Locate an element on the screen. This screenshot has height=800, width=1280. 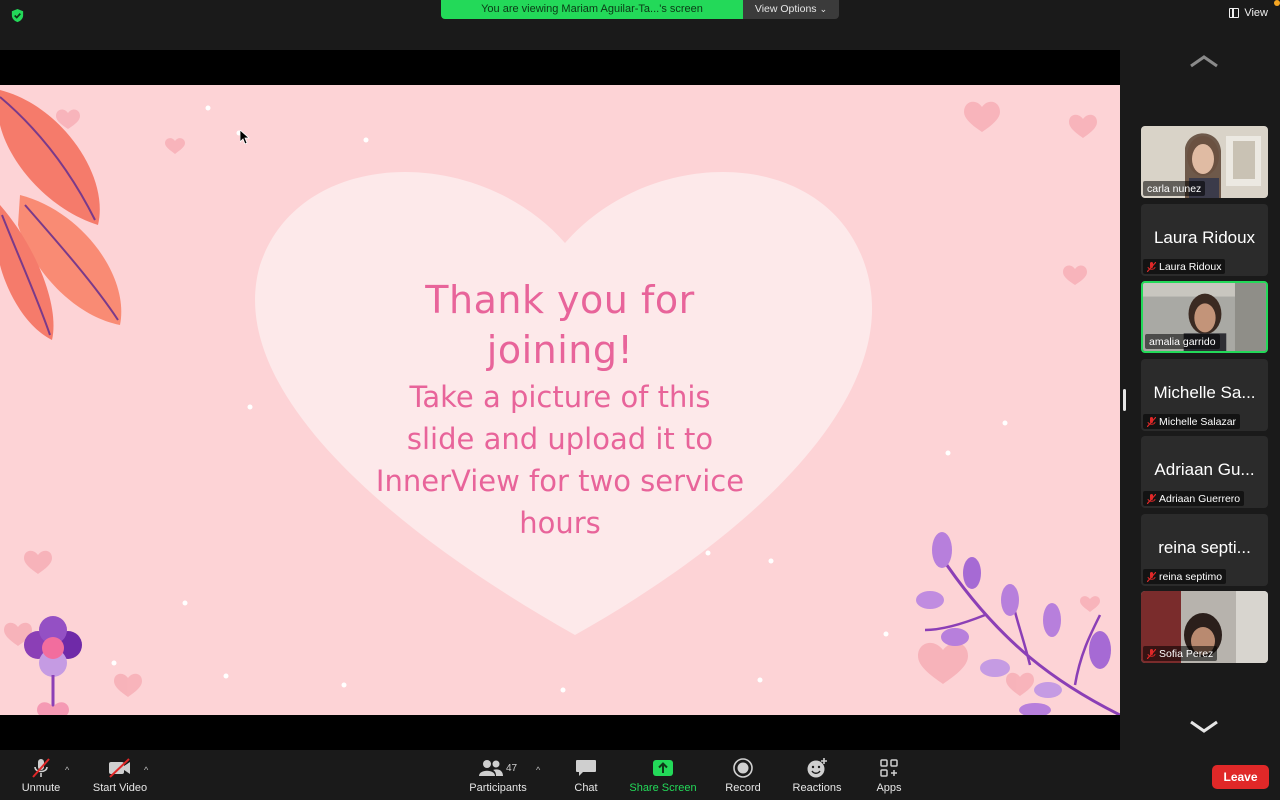
gallery-resize-handle is located at coordinates (1124, 400).